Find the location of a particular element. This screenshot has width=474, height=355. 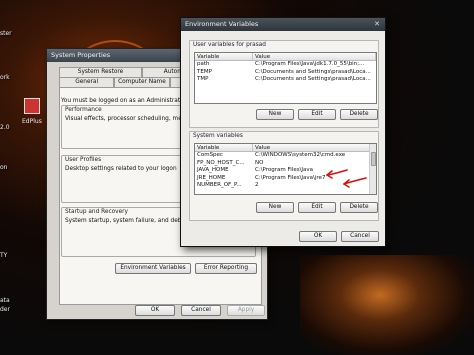

cancel-button: Cancel is located at coordinates (201, 310).